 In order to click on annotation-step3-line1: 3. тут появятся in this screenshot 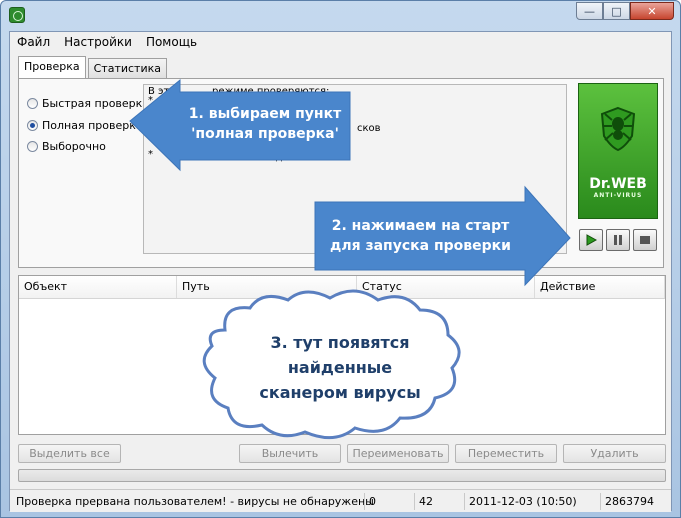, I will do `click(340, 342)`.